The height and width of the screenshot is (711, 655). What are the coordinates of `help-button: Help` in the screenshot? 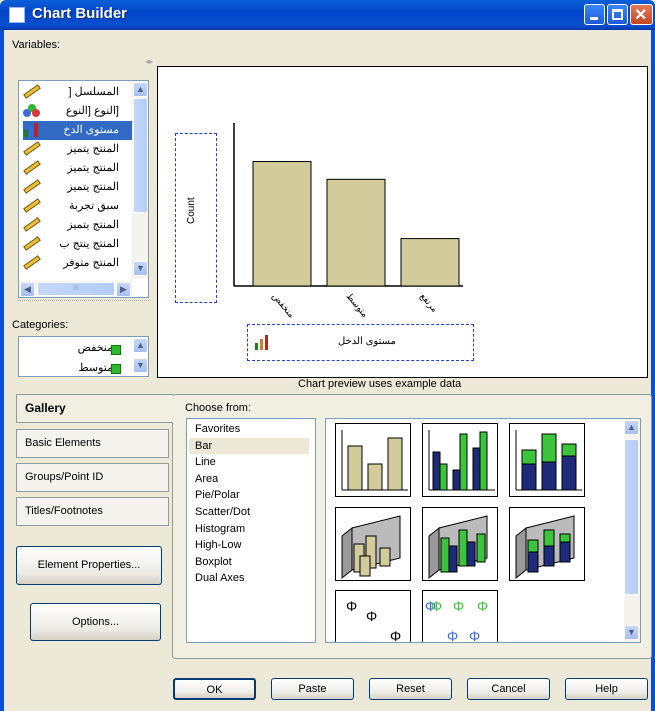 It's located at (606, 689).